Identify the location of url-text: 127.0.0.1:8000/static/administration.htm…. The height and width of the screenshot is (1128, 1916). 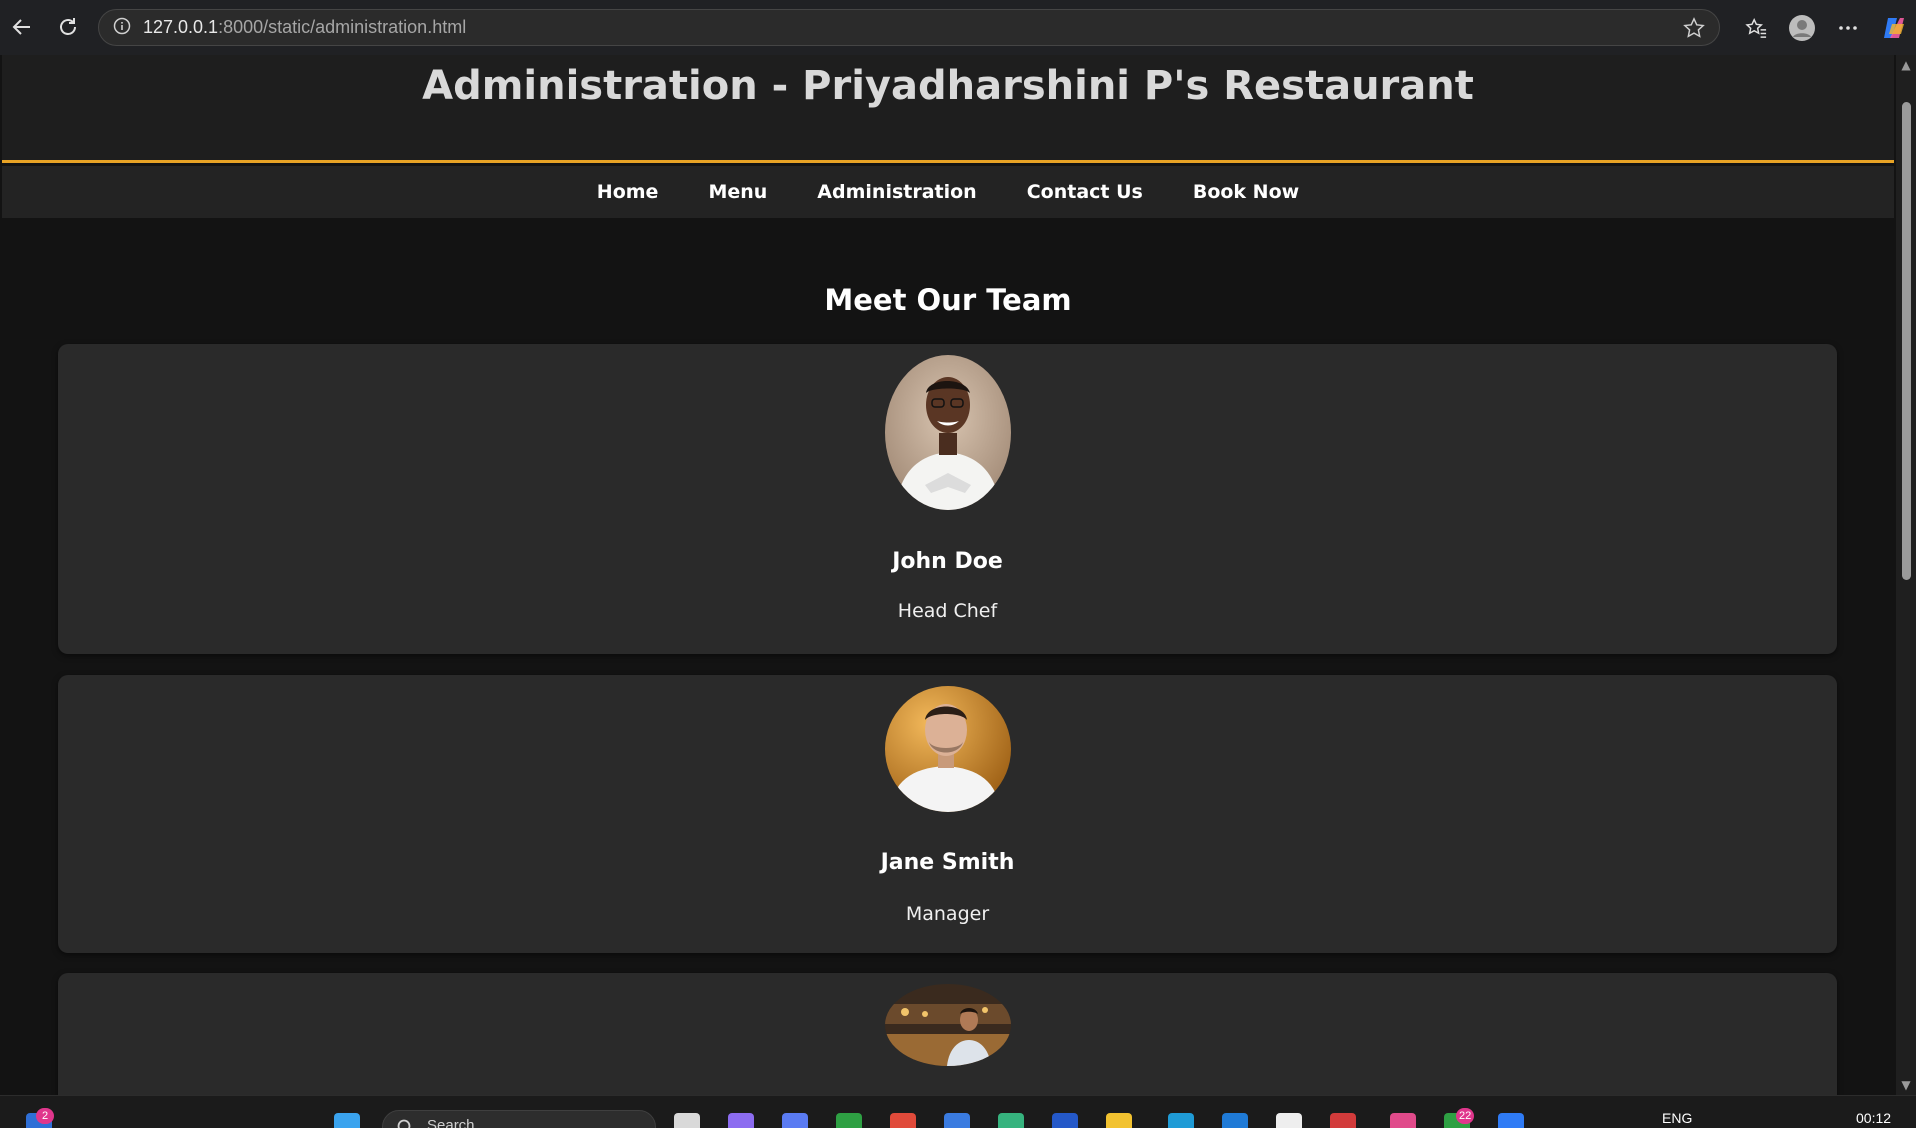
(304, 27).